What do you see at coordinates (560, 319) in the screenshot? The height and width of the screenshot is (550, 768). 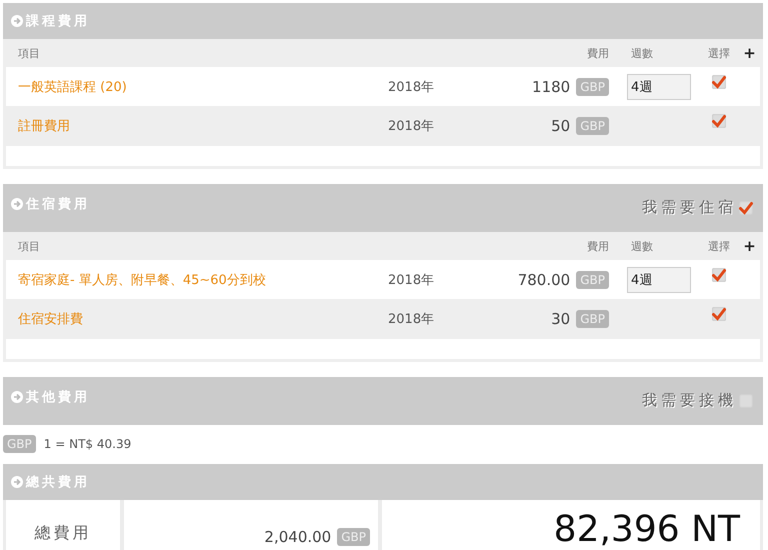 I see `cost-amount: 30` at bounding box center [560, 319].